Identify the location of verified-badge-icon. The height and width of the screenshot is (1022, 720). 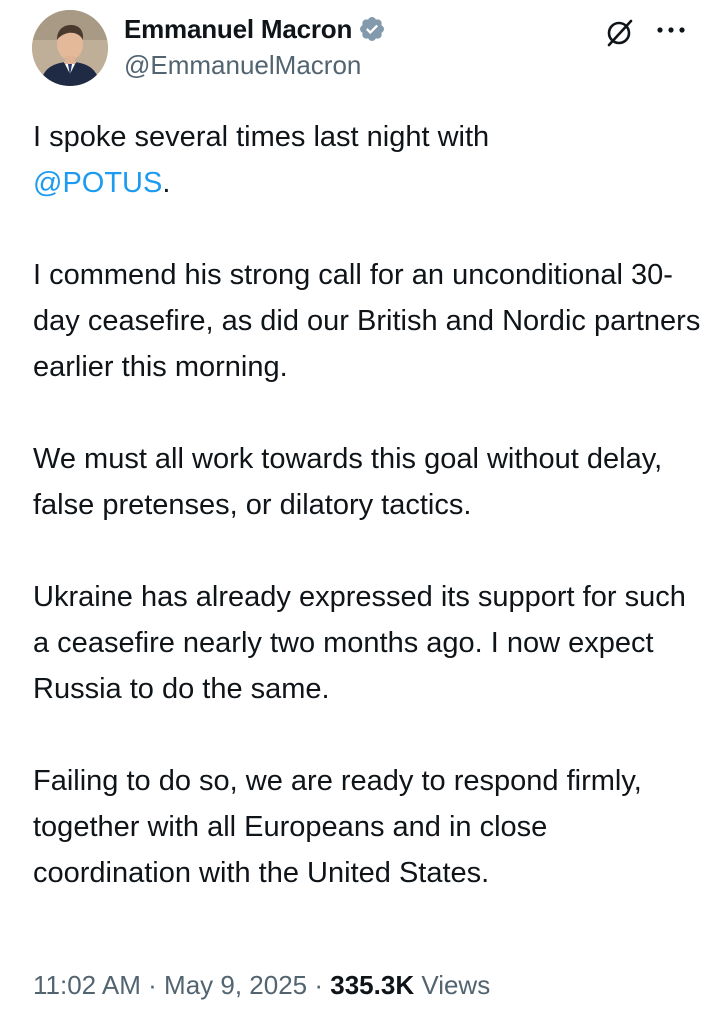
(372, 29).